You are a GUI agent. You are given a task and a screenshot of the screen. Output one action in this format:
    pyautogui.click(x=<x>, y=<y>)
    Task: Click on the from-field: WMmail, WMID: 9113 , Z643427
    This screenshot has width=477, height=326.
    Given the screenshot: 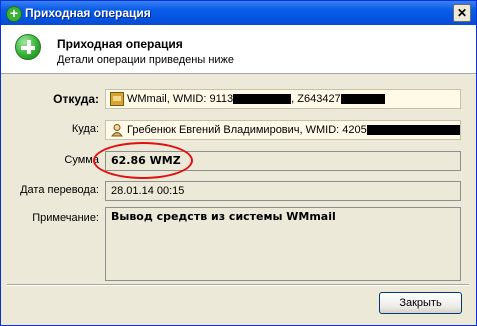 What is the action you would take?
    pyautogui.click(x=283, y=99)
    